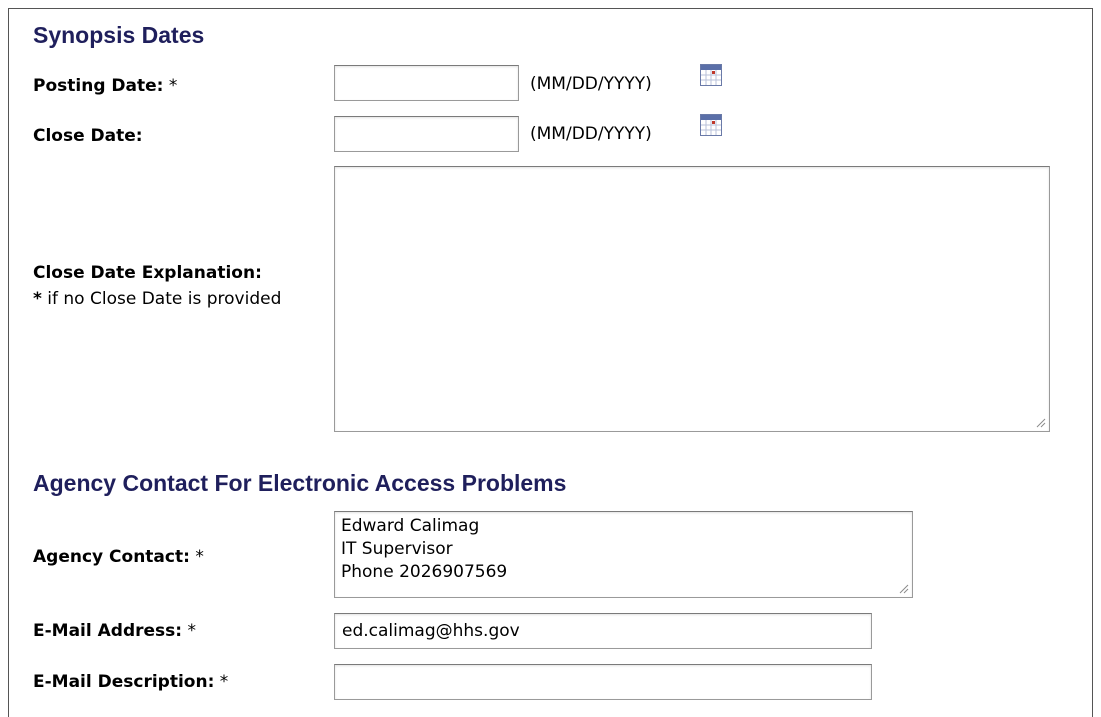 This screenshot has height=717, width=1101. Describe the element at coordinates (591, 84) in the screenshot. I see `posting-date-format-hint: (MM/DD/YYYY)` at that location.